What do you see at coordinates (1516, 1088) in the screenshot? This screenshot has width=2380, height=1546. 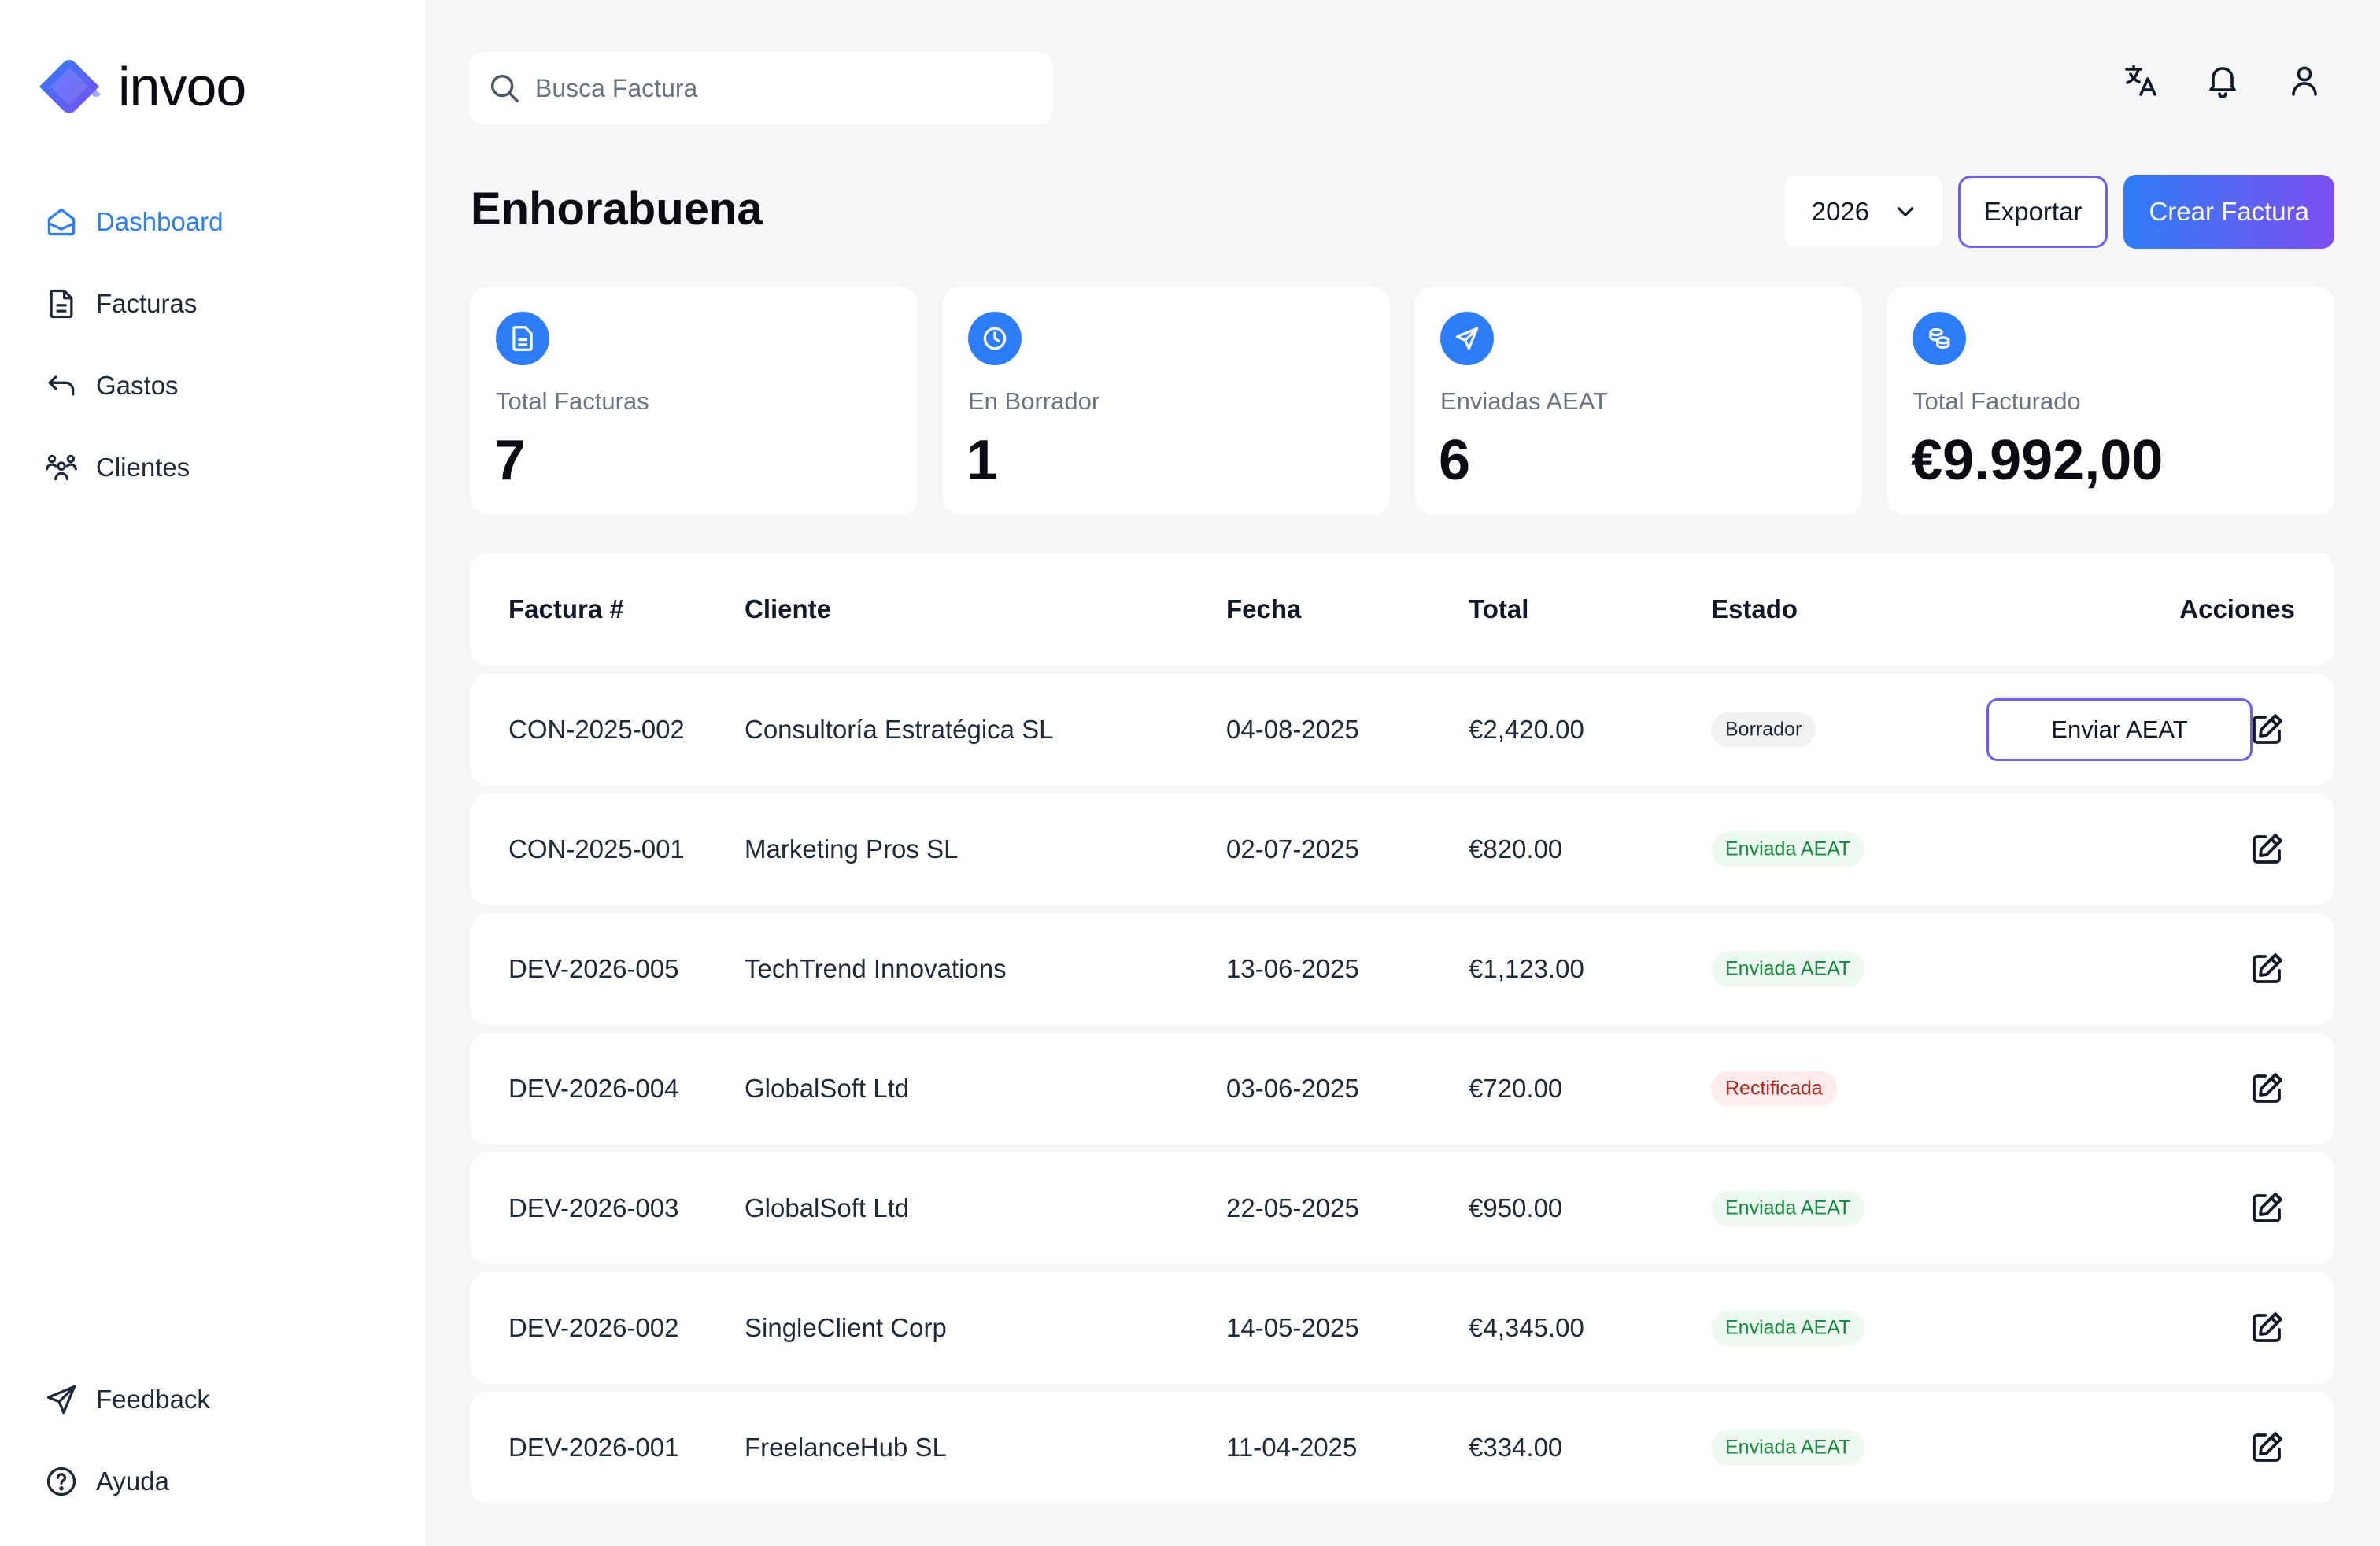 I see `invoice-total: €720.00` at bounding box center [1516, 1088].